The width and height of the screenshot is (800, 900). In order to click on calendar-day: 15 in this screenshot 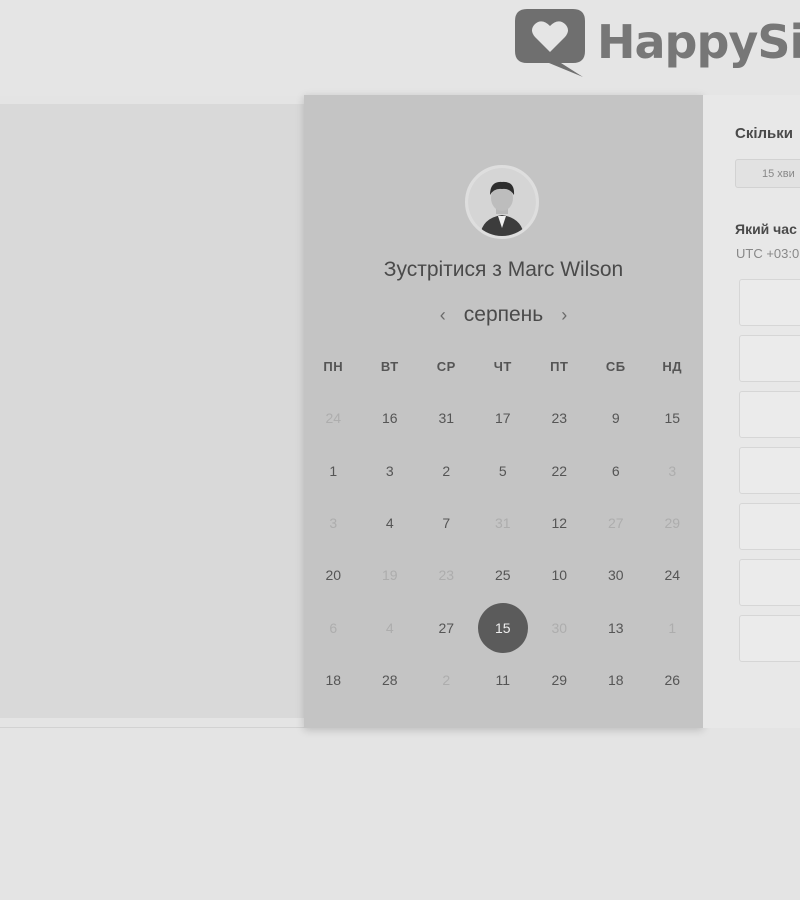, I will do `click(672, 418)`.